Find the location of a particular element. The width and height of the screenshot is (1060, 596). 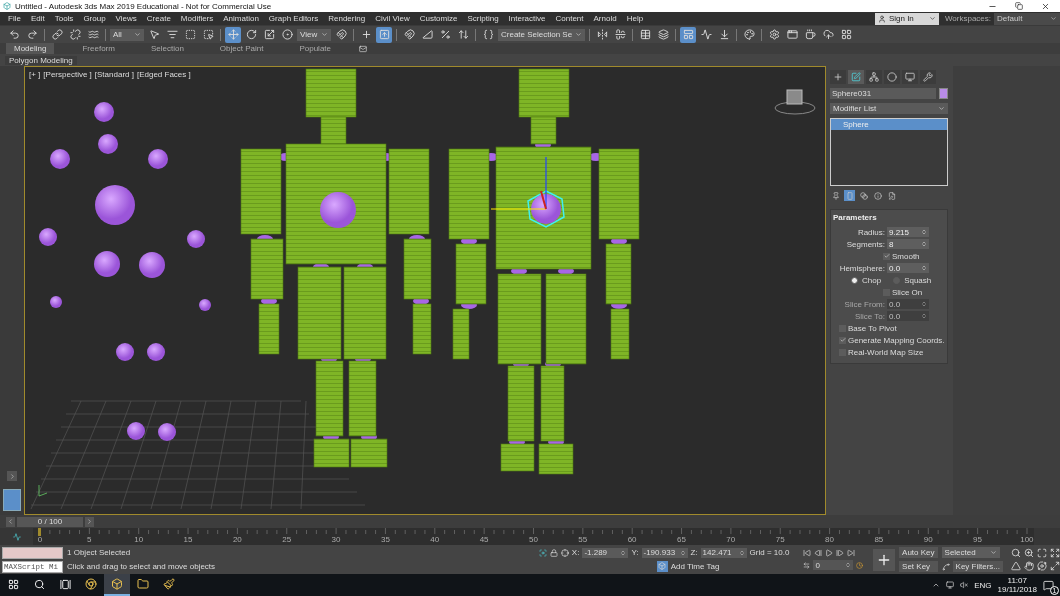

ribbon-panel-tab: Polygon Modeling is located at coordinates (41, 60).